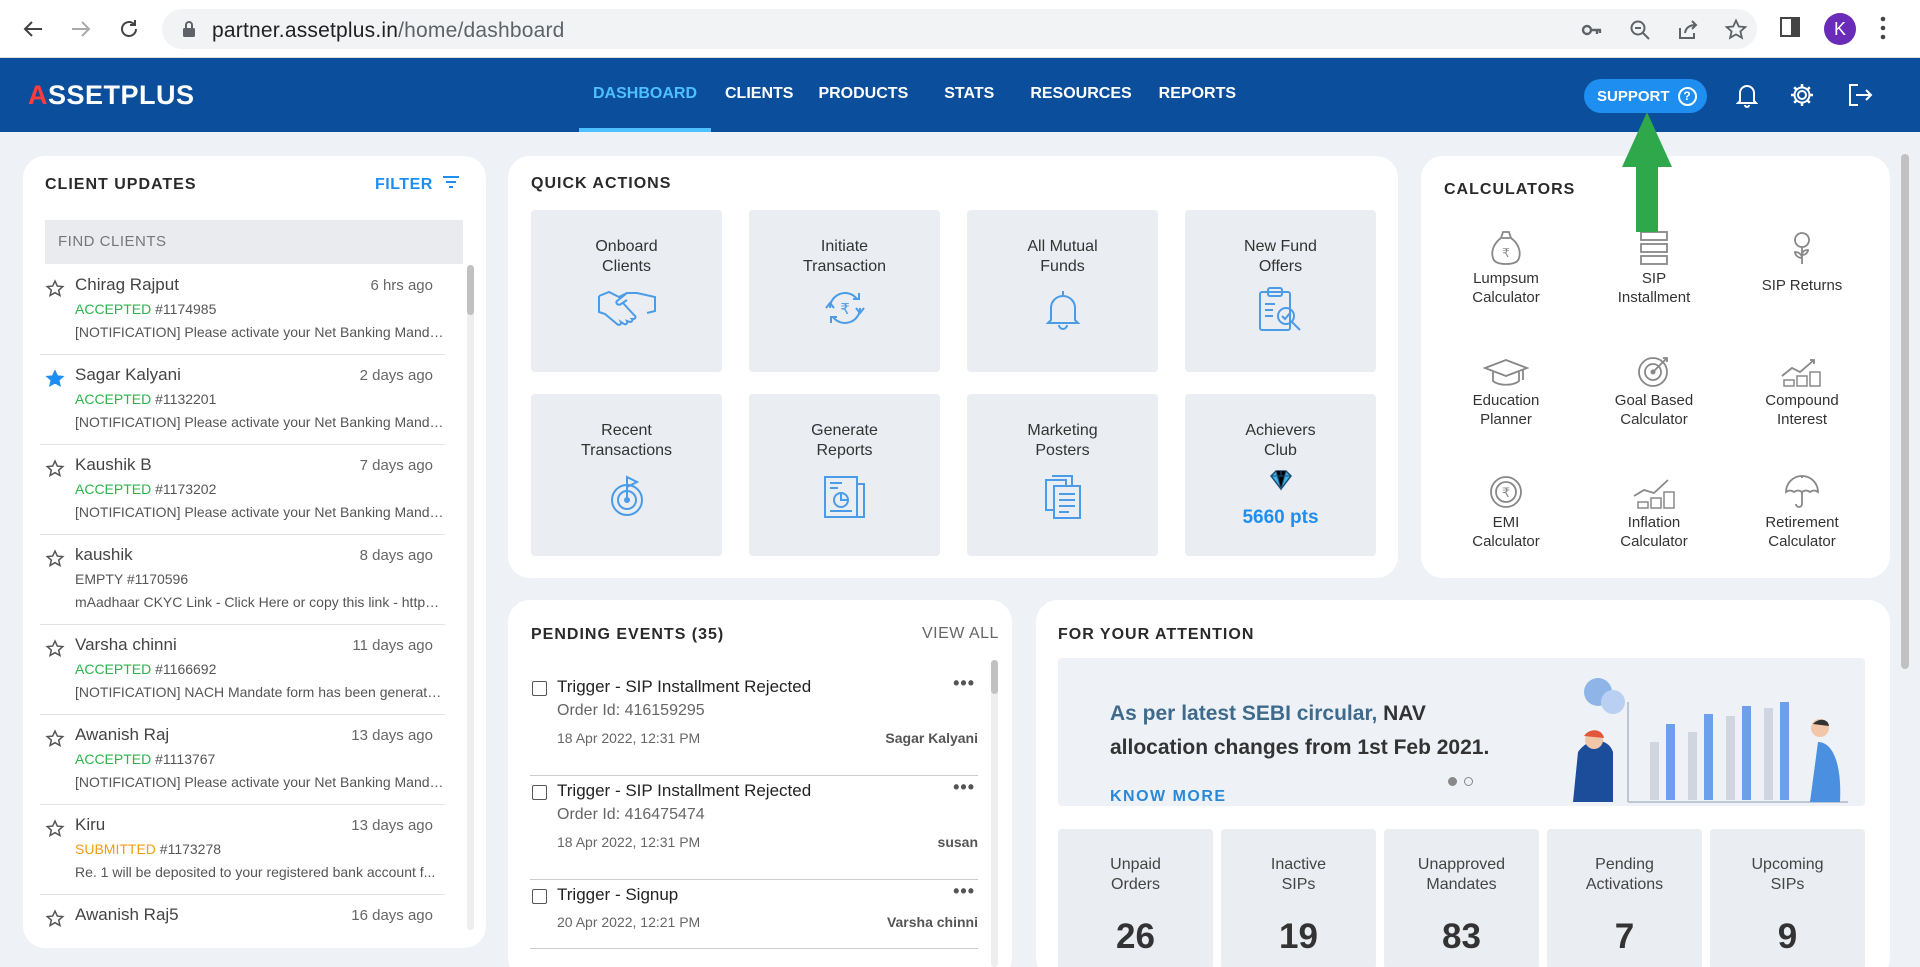  I want to click on calc-label: Compound Interest, so click(1802, 410).